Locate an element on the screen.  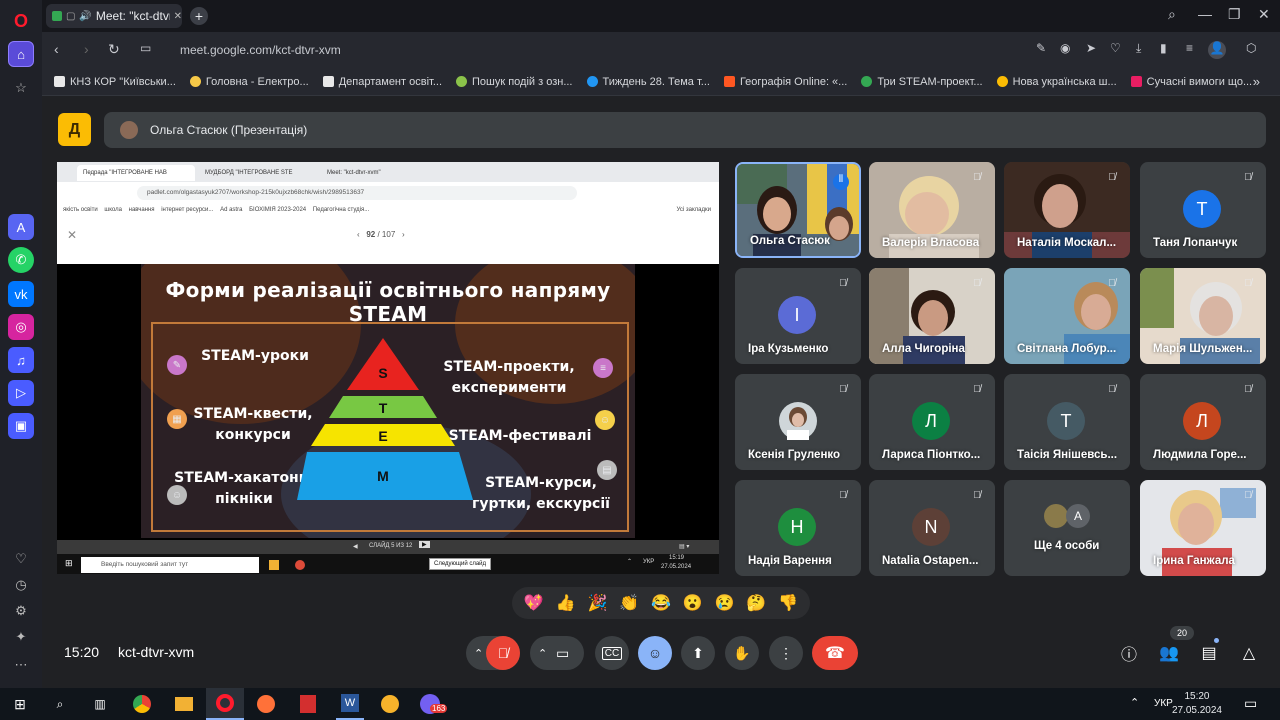
pinboard-icon: ☆ is located at coordinates (21, 88).